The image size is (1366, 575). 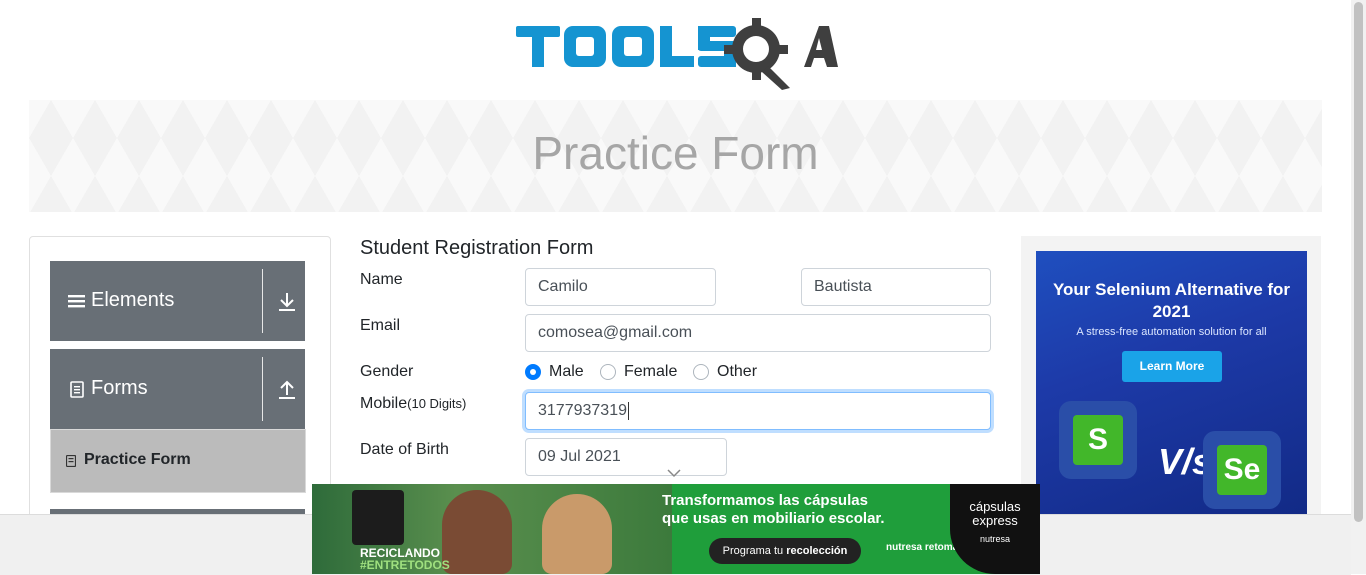 What do you see at coordinates (71, 461) in the screenshot?
I see `form-icon` at bounding box center [71, 461].